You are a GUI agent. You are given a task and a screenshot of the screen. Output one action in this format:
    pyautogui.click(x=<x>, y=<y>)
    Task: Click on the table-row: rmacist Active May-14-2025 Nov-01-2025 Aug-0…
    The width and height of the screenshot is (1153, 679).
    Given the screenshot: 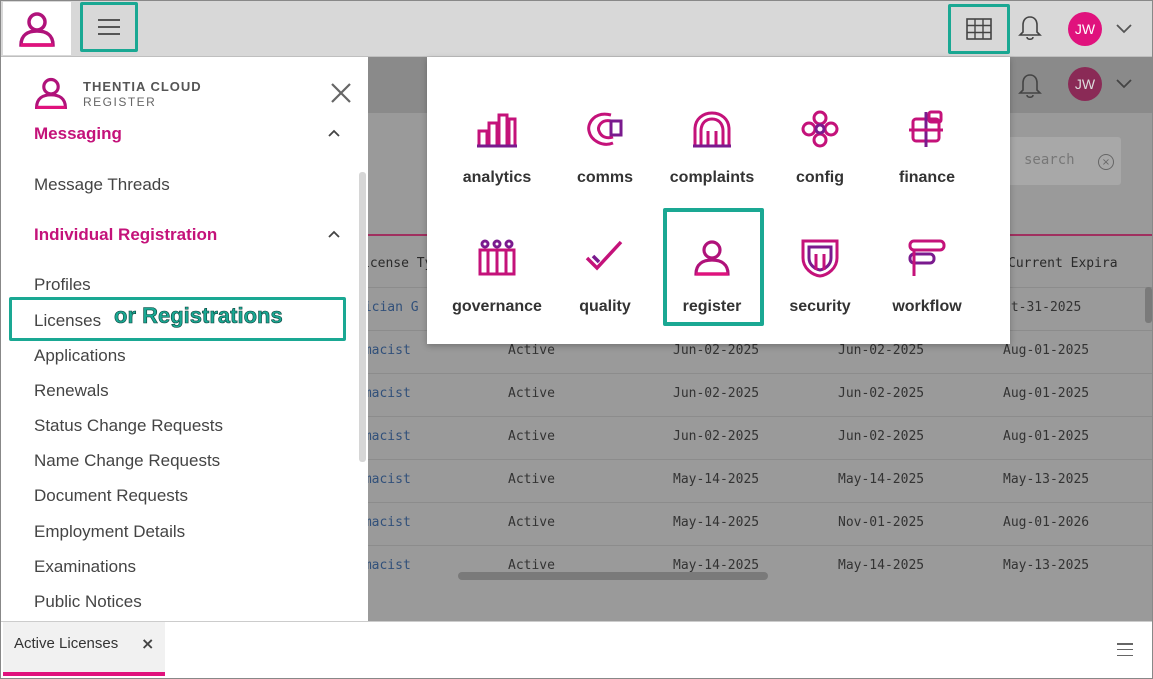 What is the action you would take?
    pyautogui.click(x=760, y=523)
    